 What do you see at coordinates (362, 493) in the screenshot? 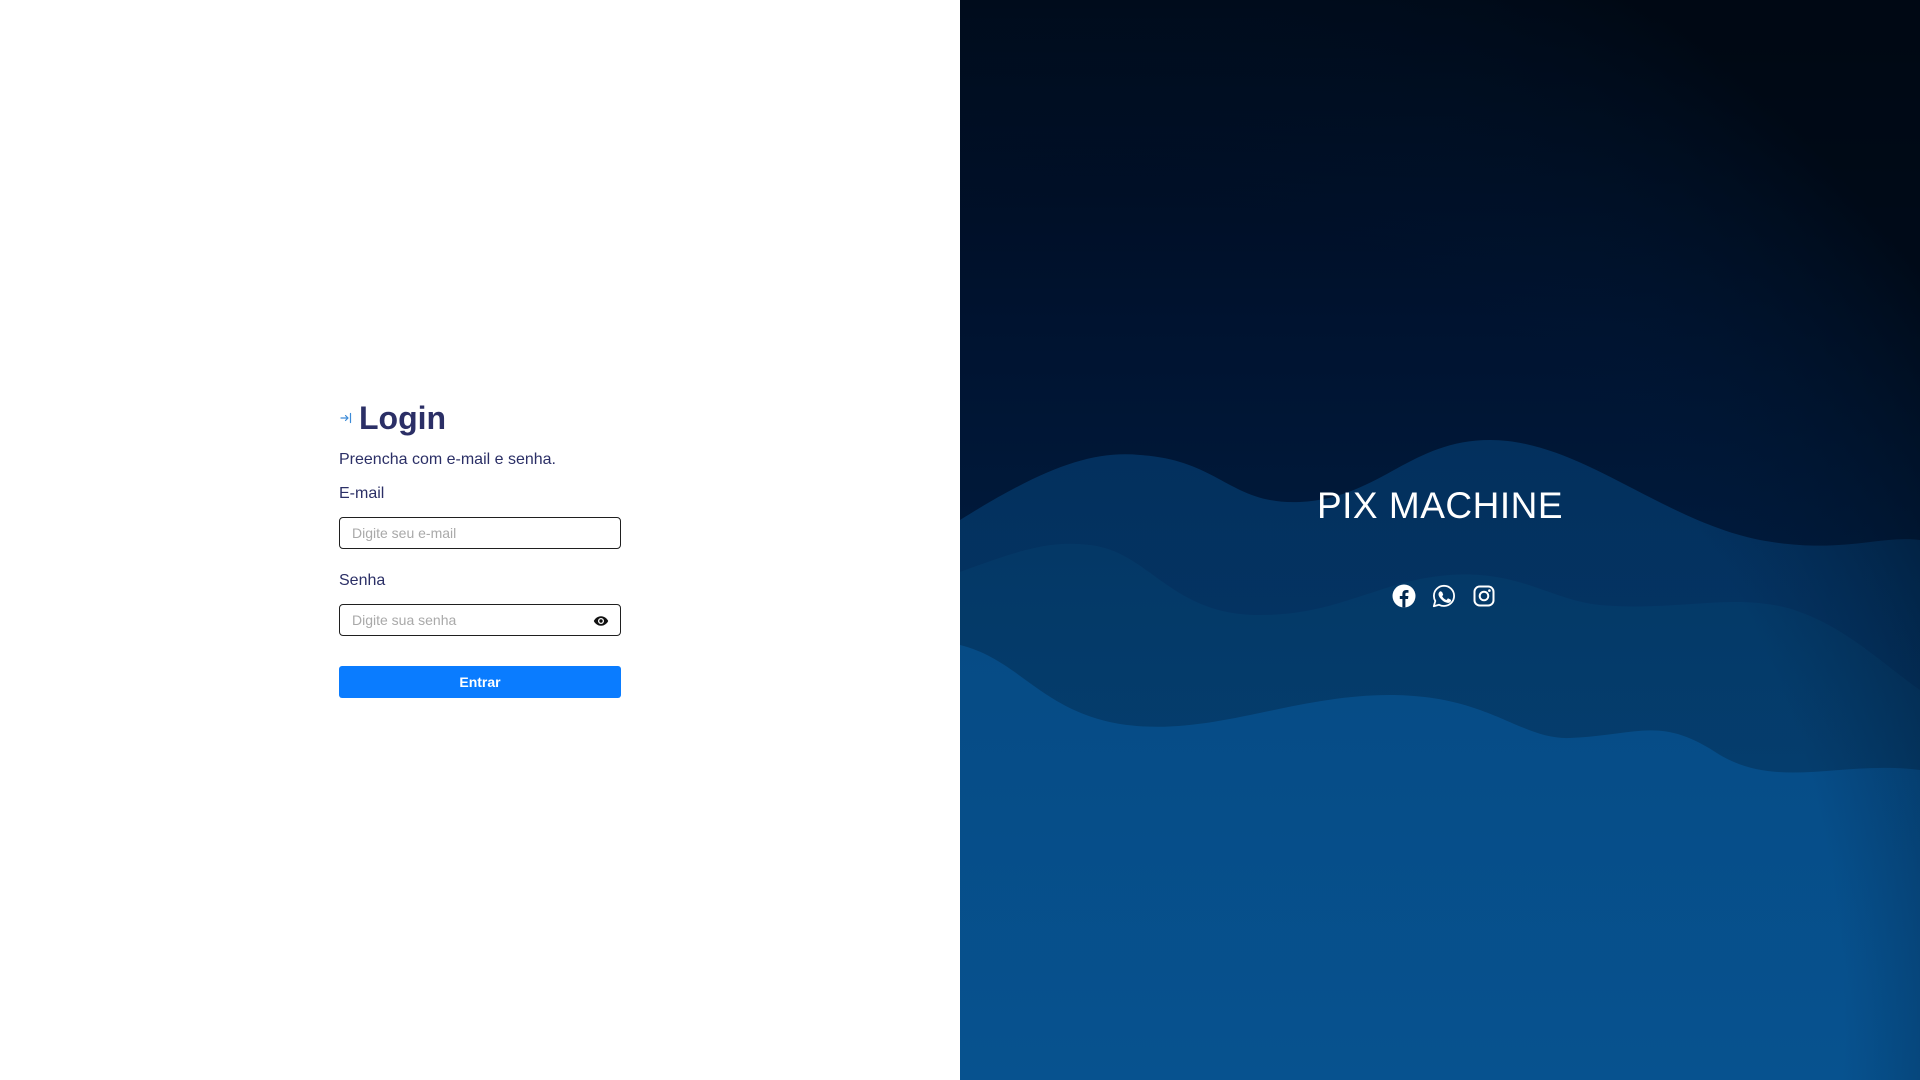
I see `email-label: E-mail` at bounding box center [362, 493].